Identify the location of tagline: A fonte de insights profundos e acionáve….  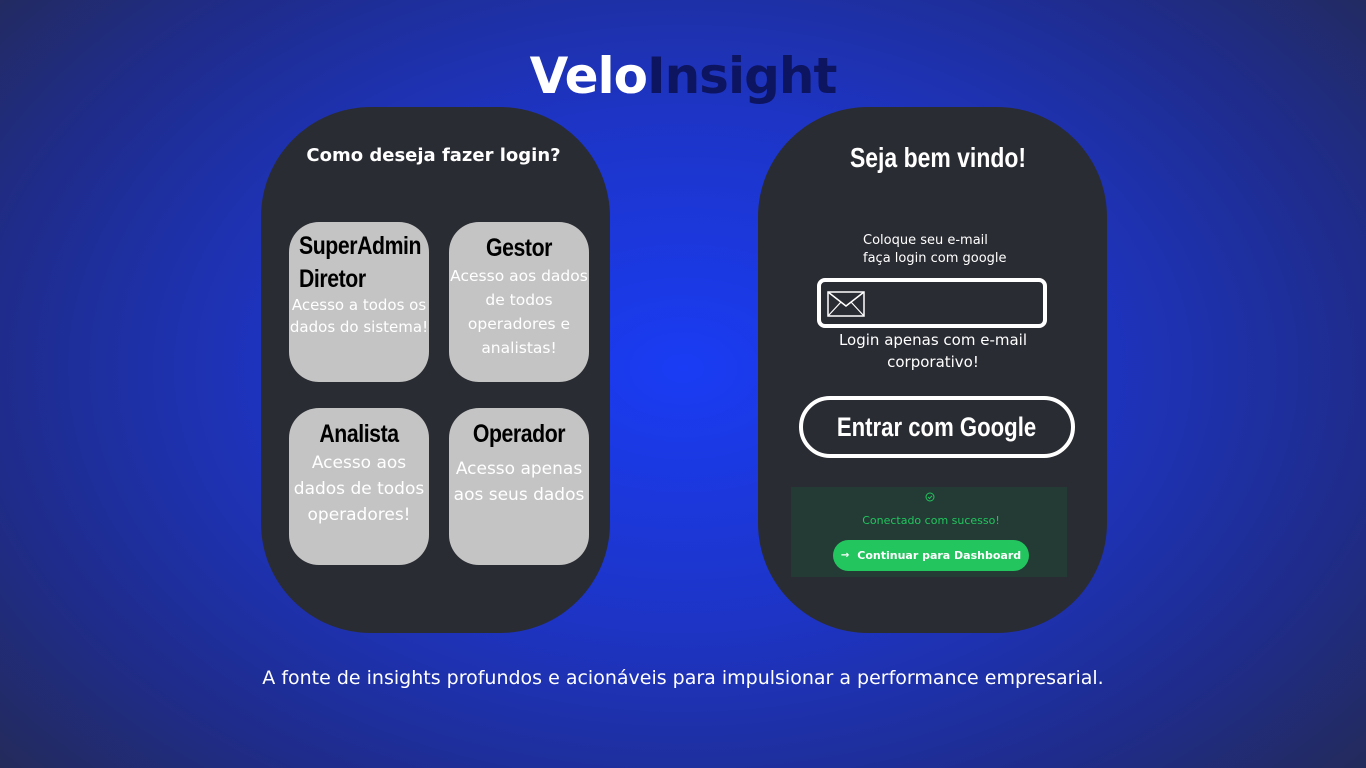
(683, 678).